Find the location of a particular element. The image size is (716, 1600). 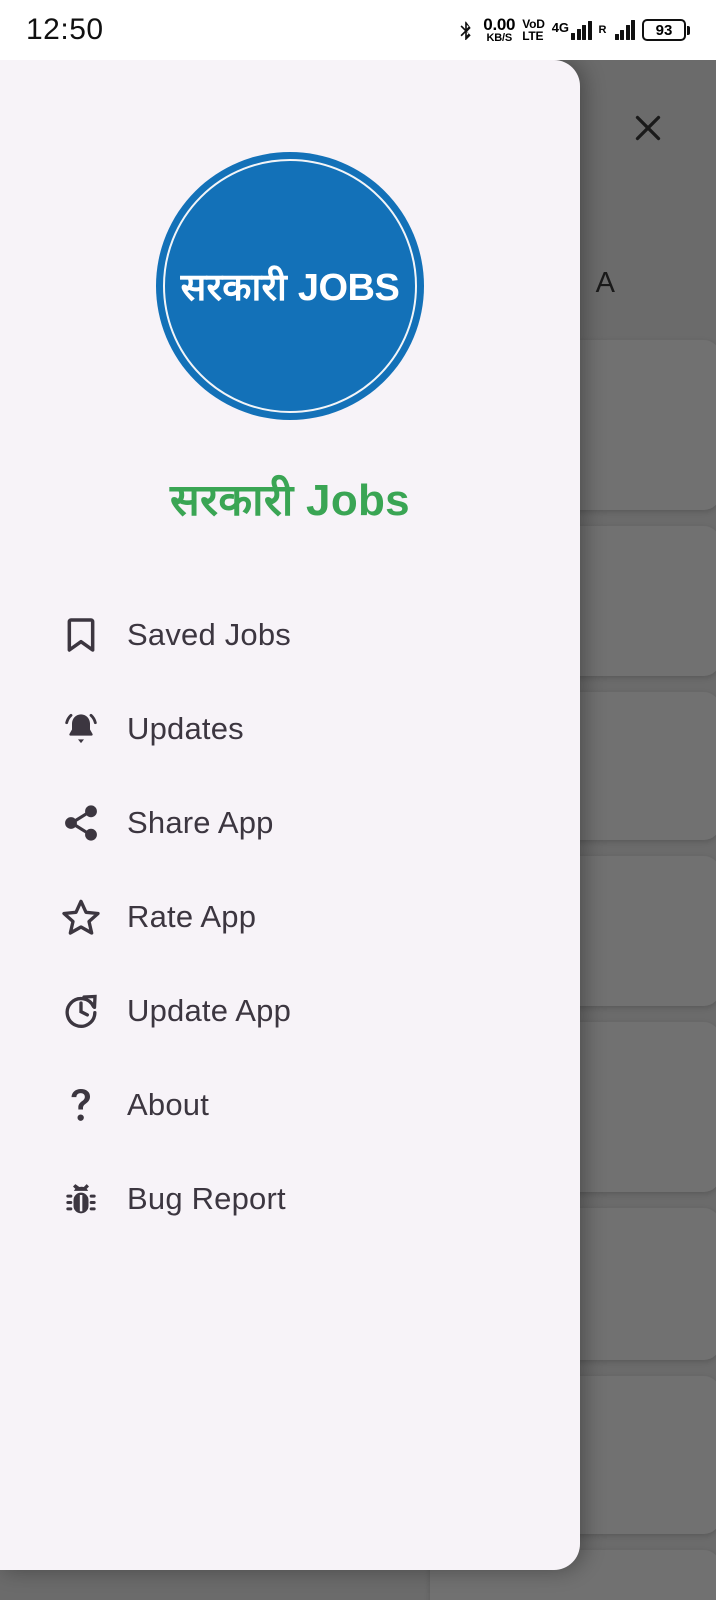

drawer-item-updates: Updates is located at coordinates (290, 729).